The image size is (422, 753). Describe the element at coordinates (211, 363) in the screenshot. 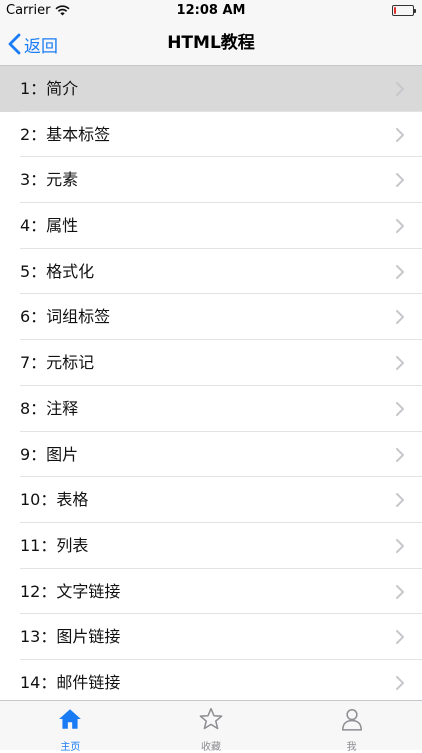

I see `list-item: 7：元标记` at that location.